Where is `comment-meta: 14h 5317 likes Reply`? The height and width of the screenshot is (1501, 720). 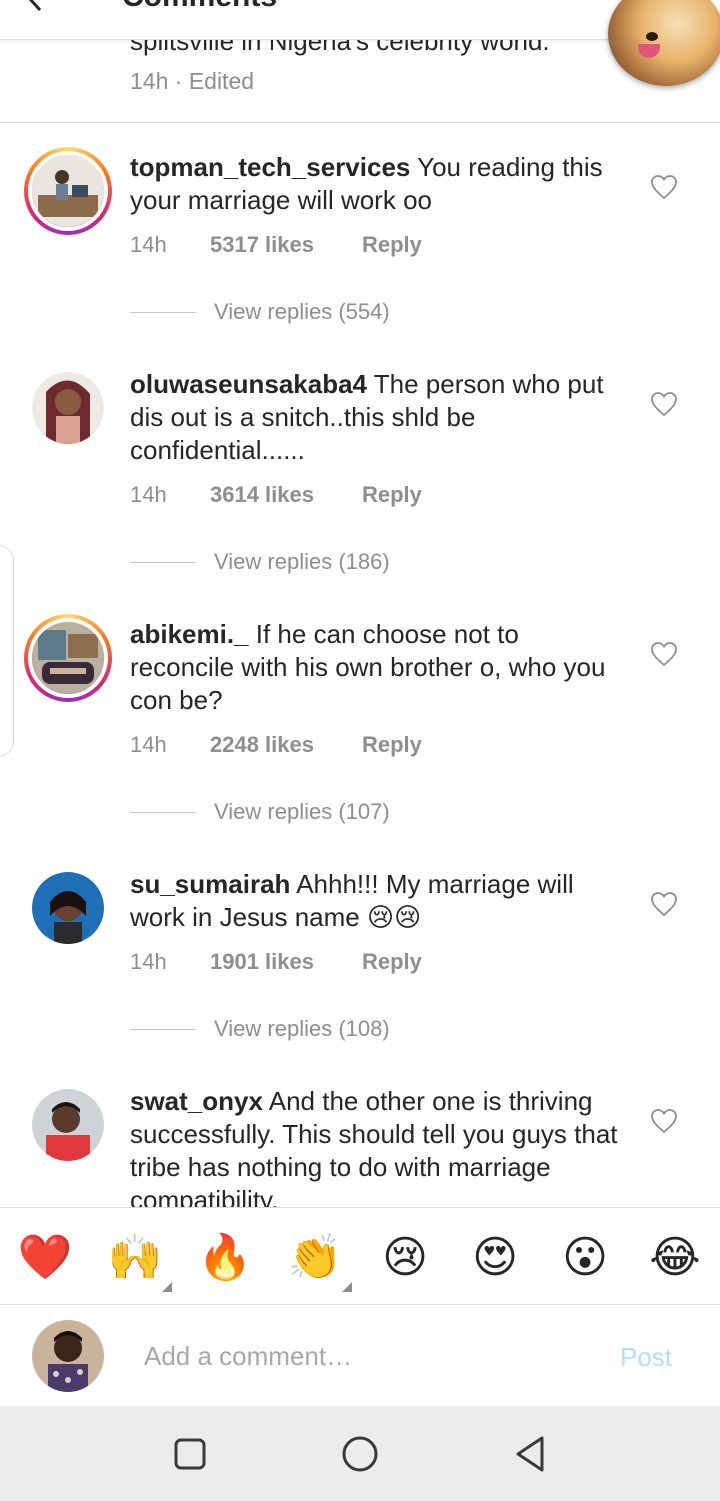 comment-meta: 14h 5317 likes Reply is located at coordinates (276, 245).